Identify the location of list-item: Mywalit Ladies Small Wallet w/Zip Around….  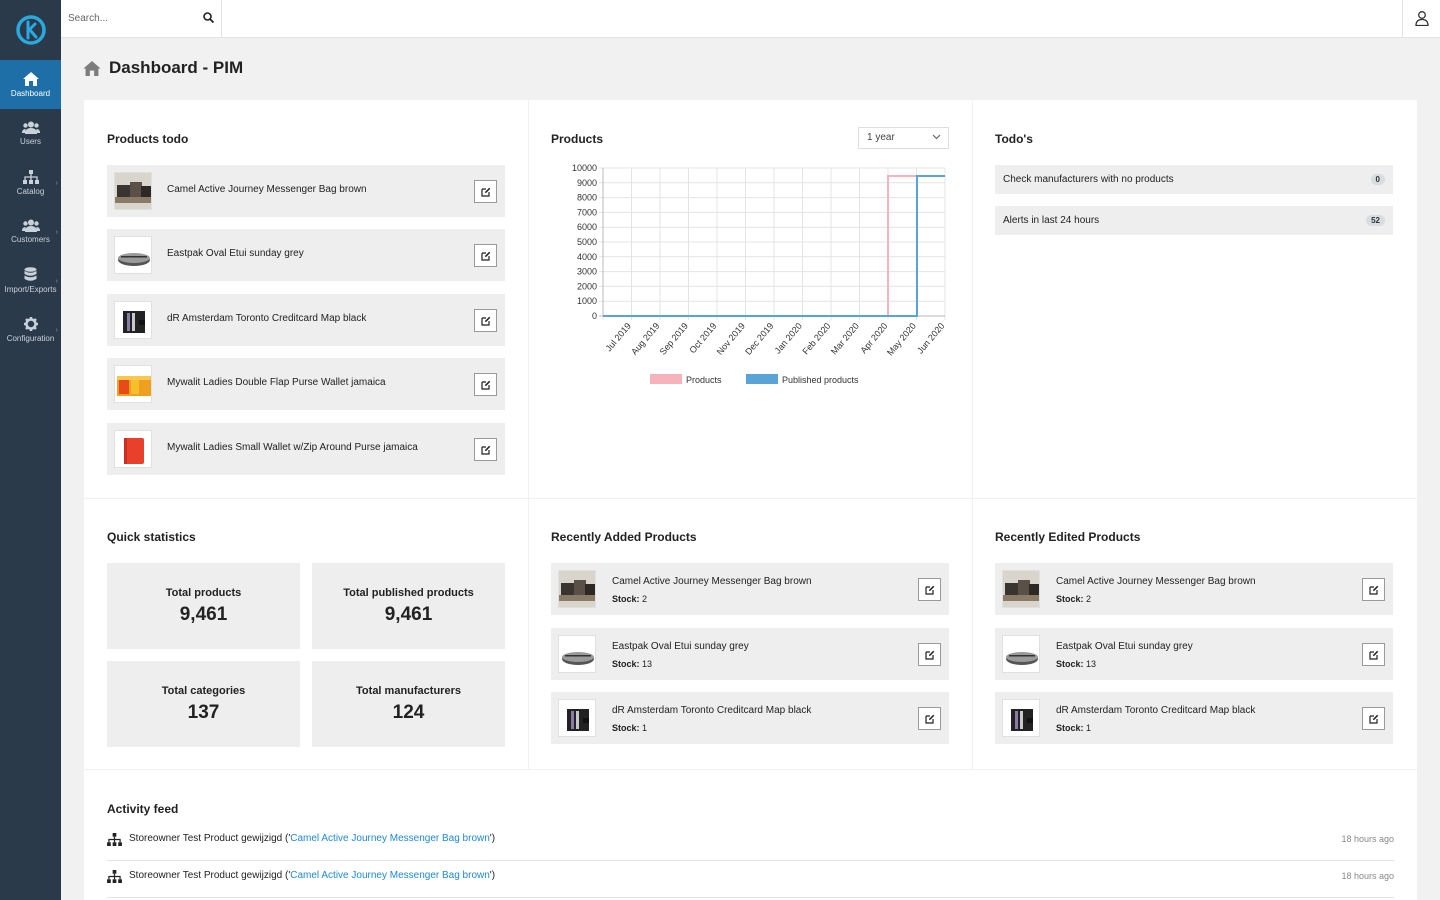
(306, 449).